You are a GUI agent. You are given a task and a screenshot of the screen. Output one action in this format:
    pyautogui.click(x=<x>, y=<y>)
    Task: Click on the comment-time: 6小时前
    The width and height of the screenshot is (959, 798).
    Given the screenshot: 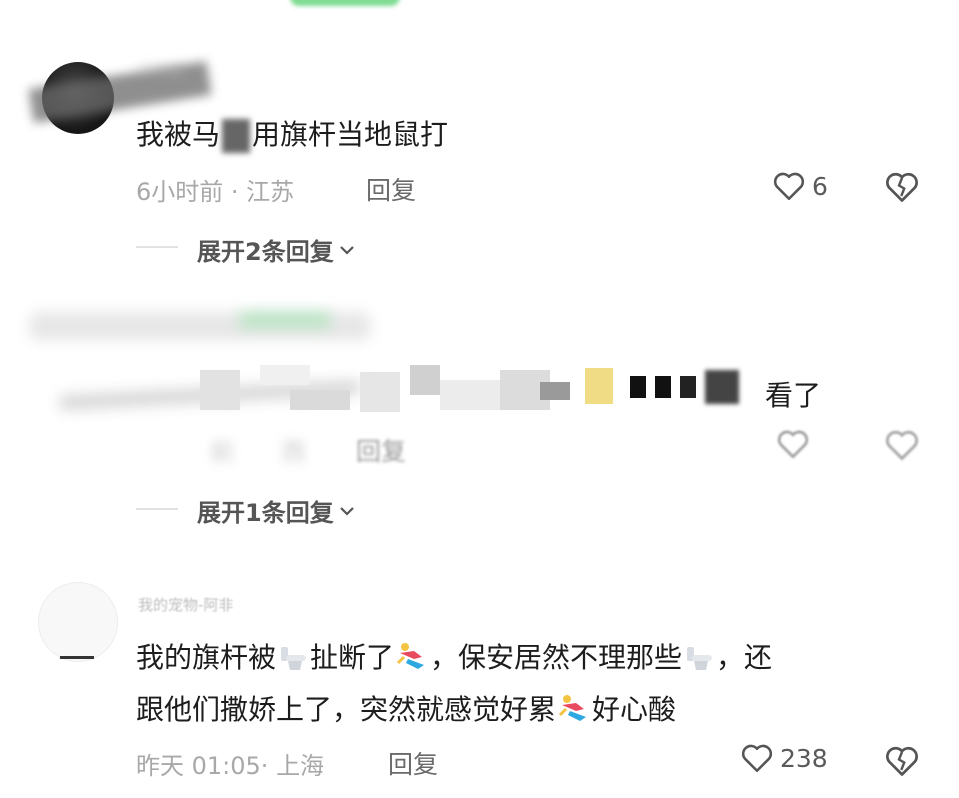 What is the action you would take?
    pyautogui.click(x=180, y=192)
    